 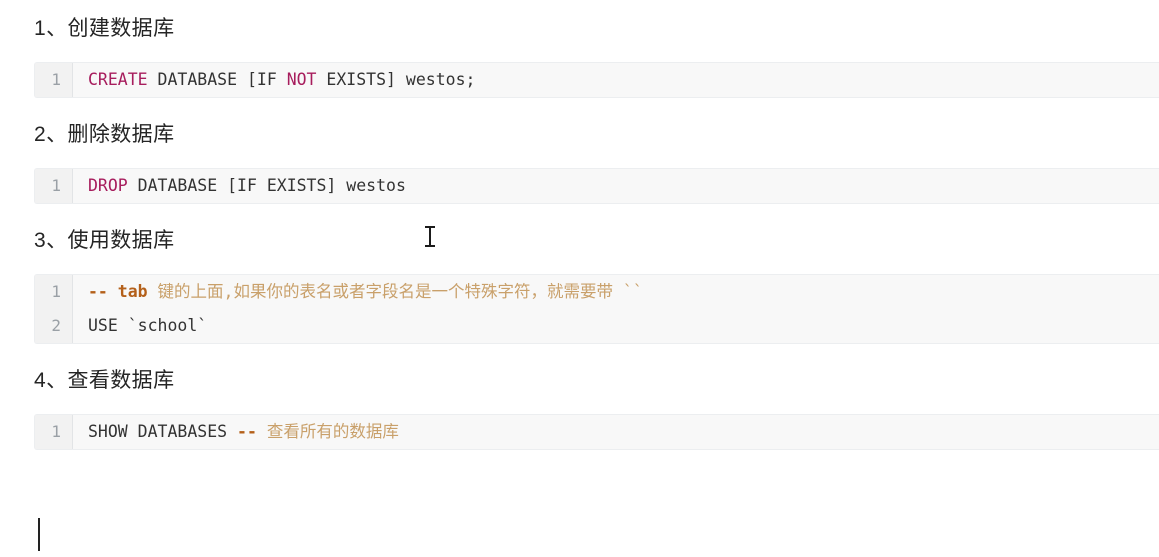 I want to click on code-line: 1 SHOW DATABASES -- 查看所有的数据库, so click(x=597, y=432).